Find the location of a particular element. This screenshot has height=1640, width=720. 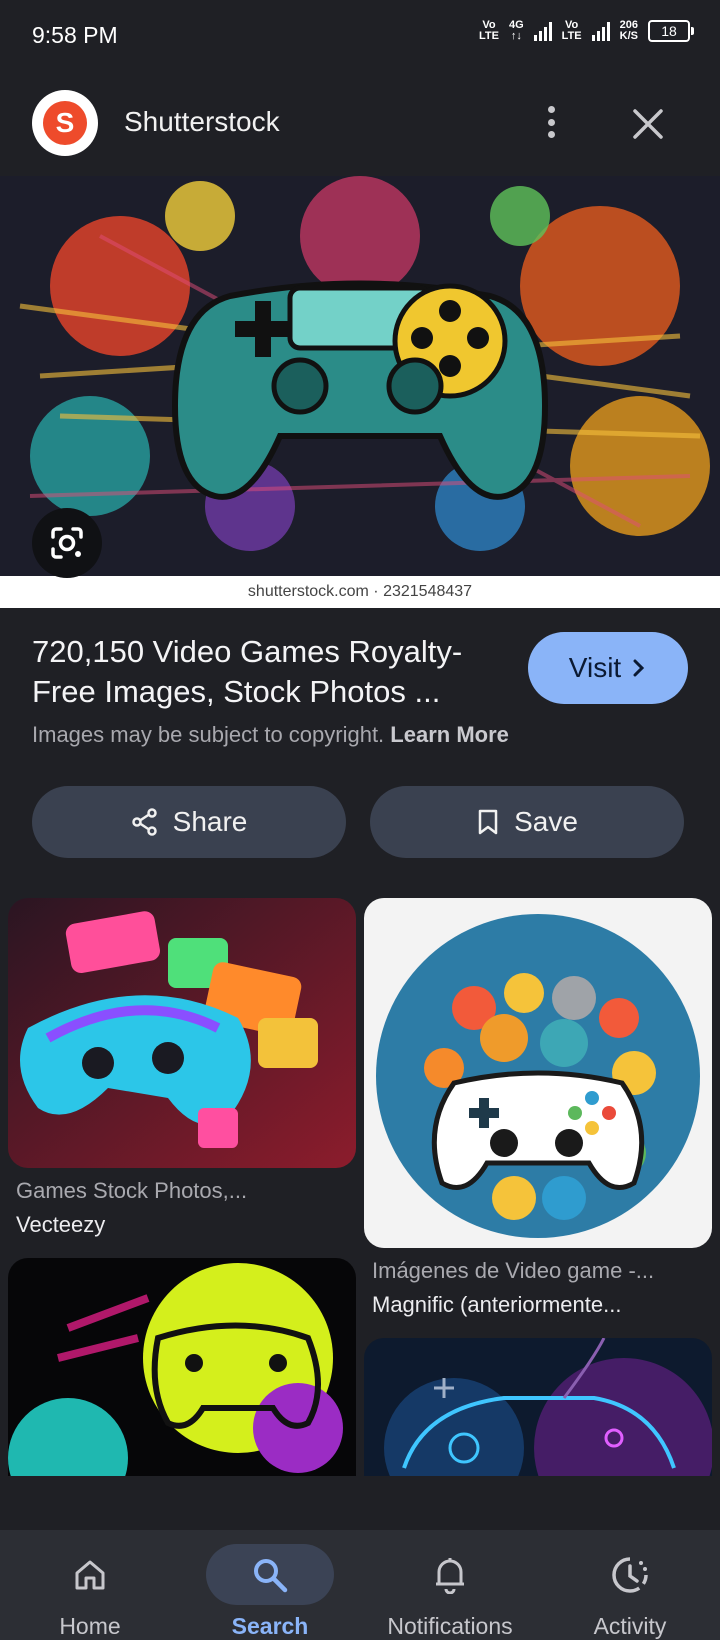

network-type-icon: 4G ↑↓ is located at coordinates (516, 30).